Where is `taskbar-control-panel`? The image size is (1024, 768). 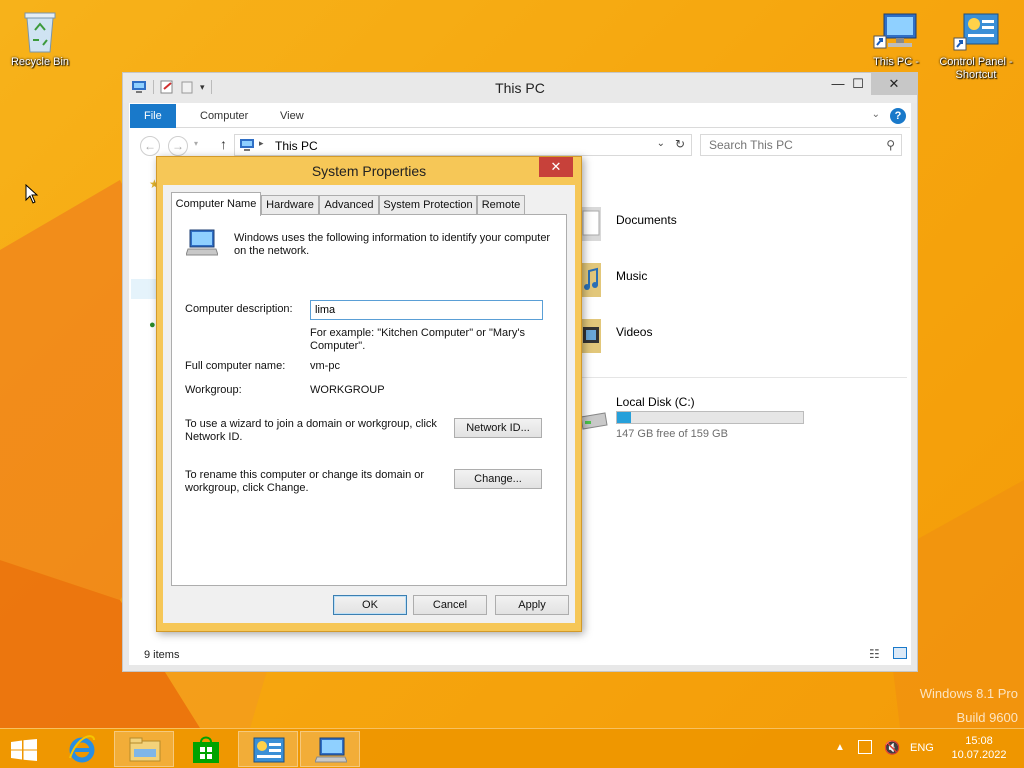
taskbar-control-panel is located at coordinates (268, 749).